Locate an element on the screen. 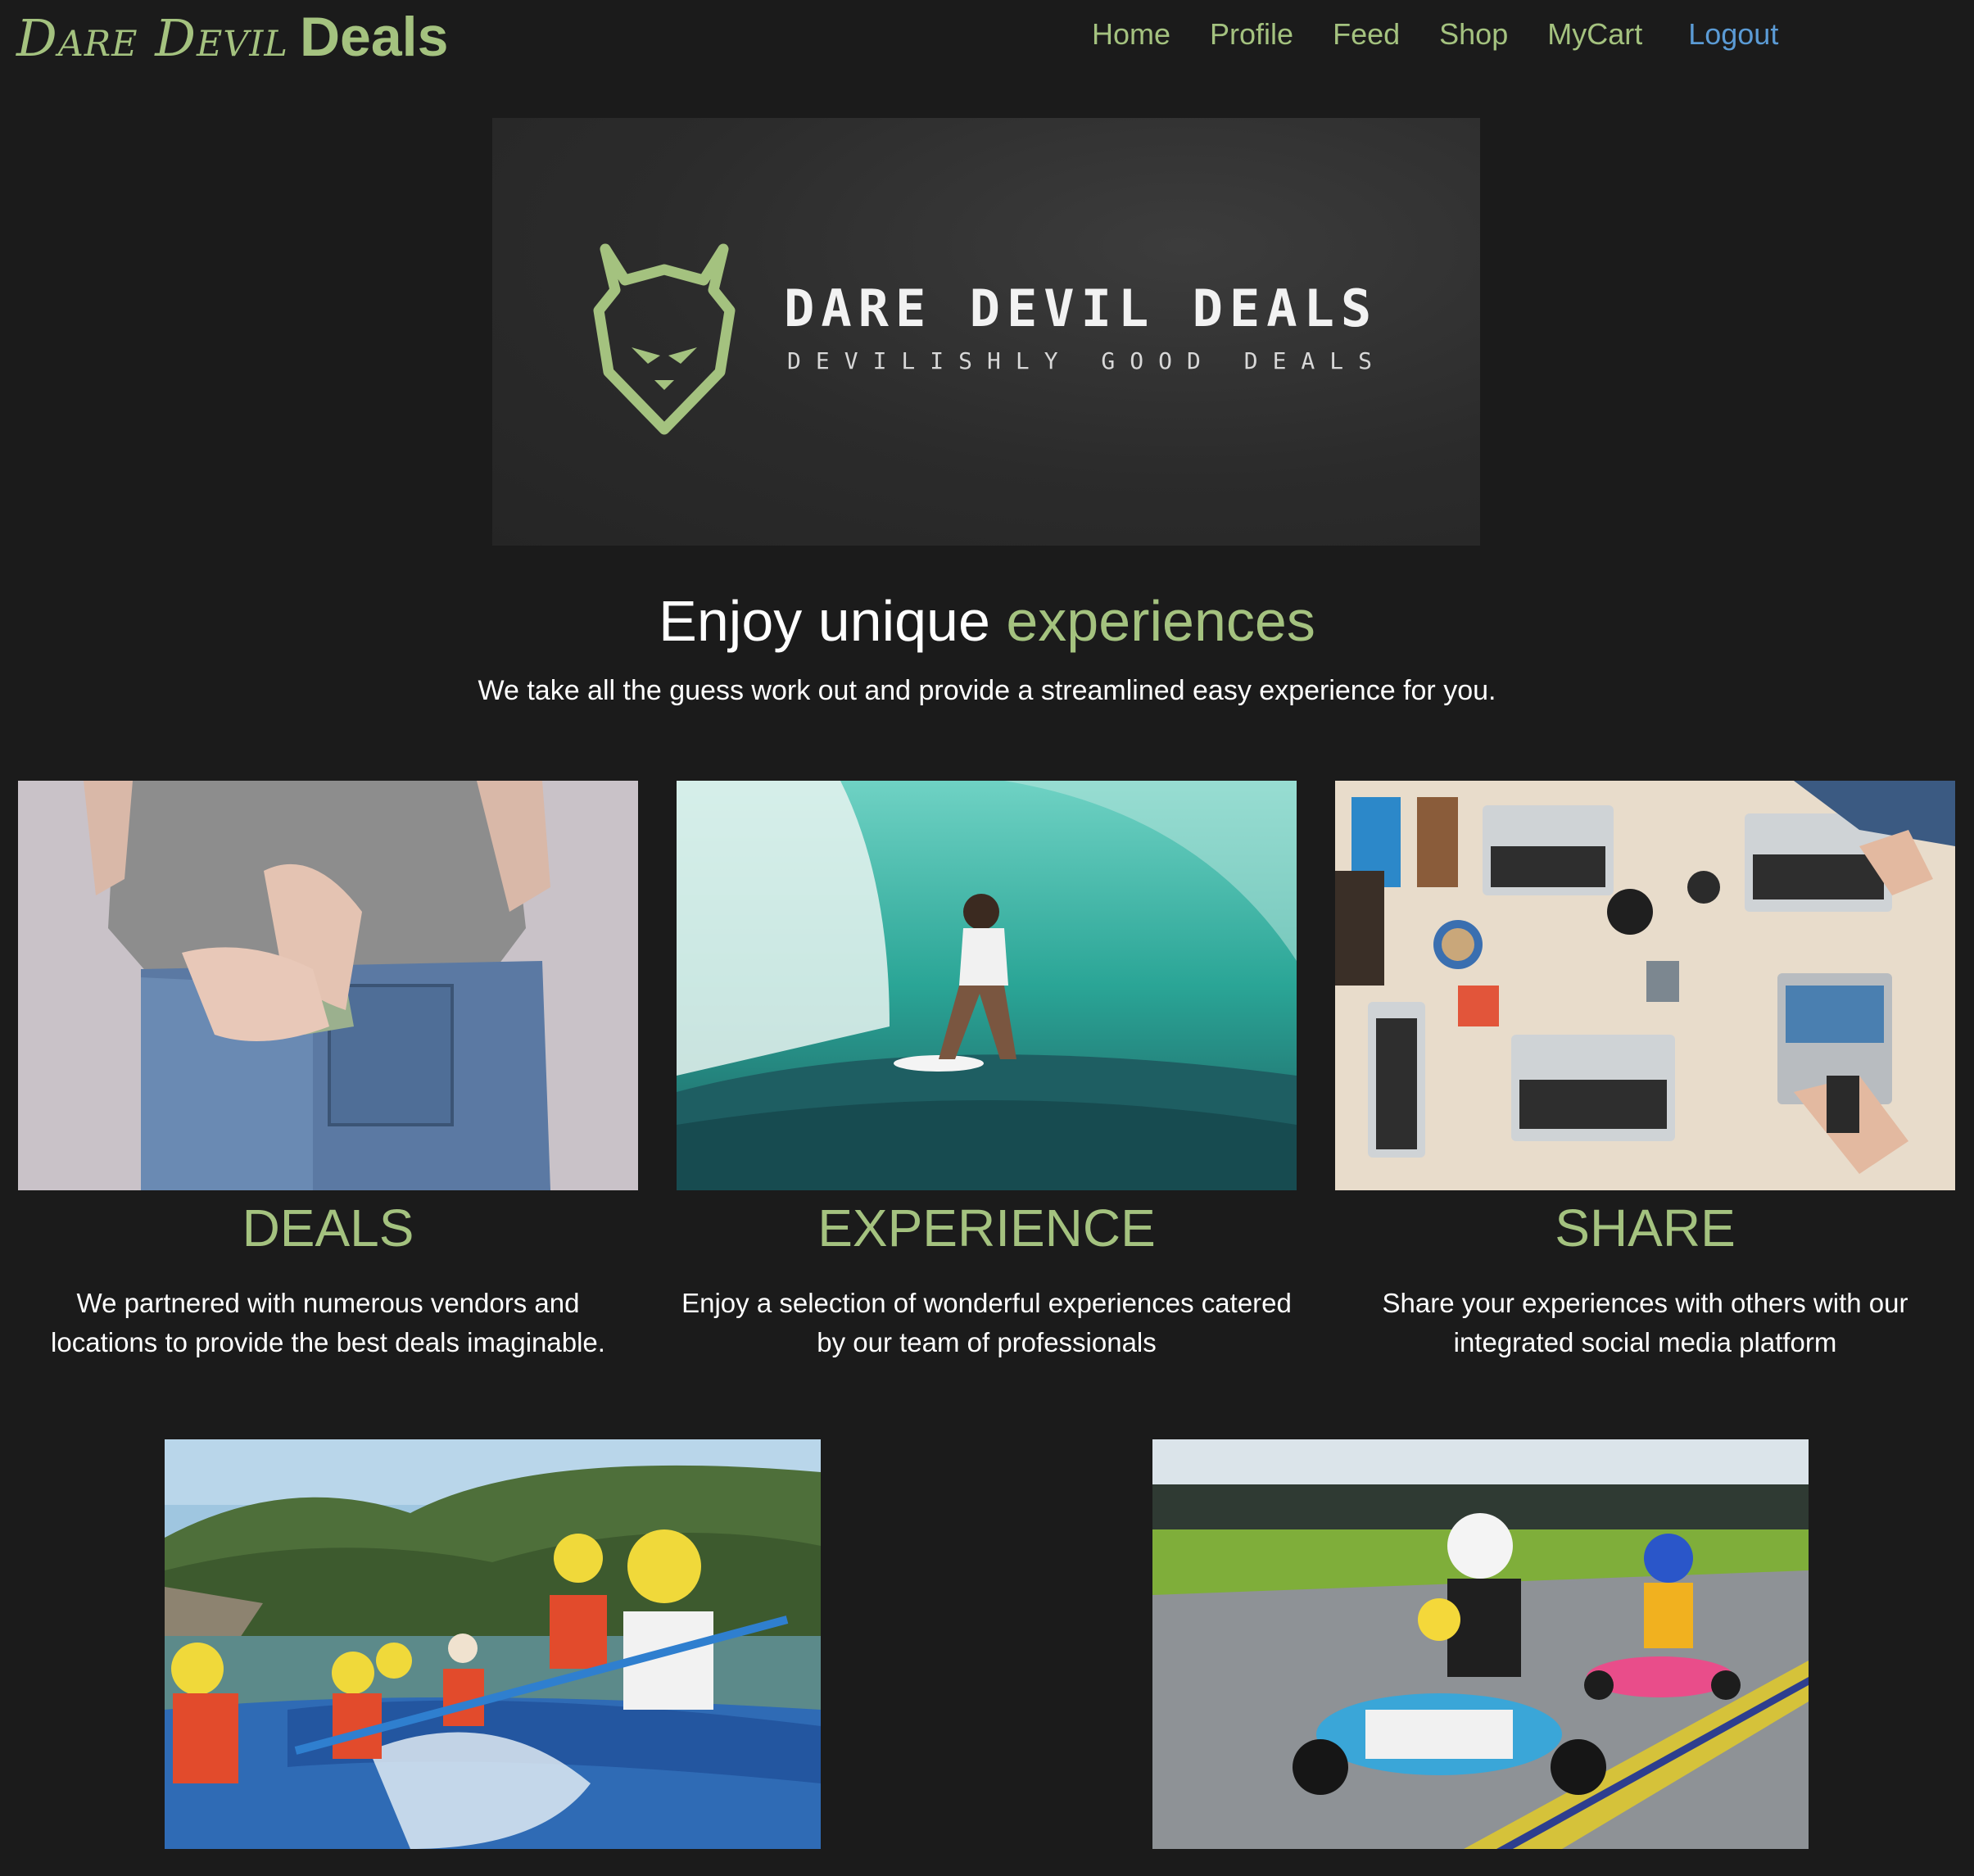 The width and height of the screenshot is (1974, 1876). headline-accent: experiences is located at coordinates (1160, 621).